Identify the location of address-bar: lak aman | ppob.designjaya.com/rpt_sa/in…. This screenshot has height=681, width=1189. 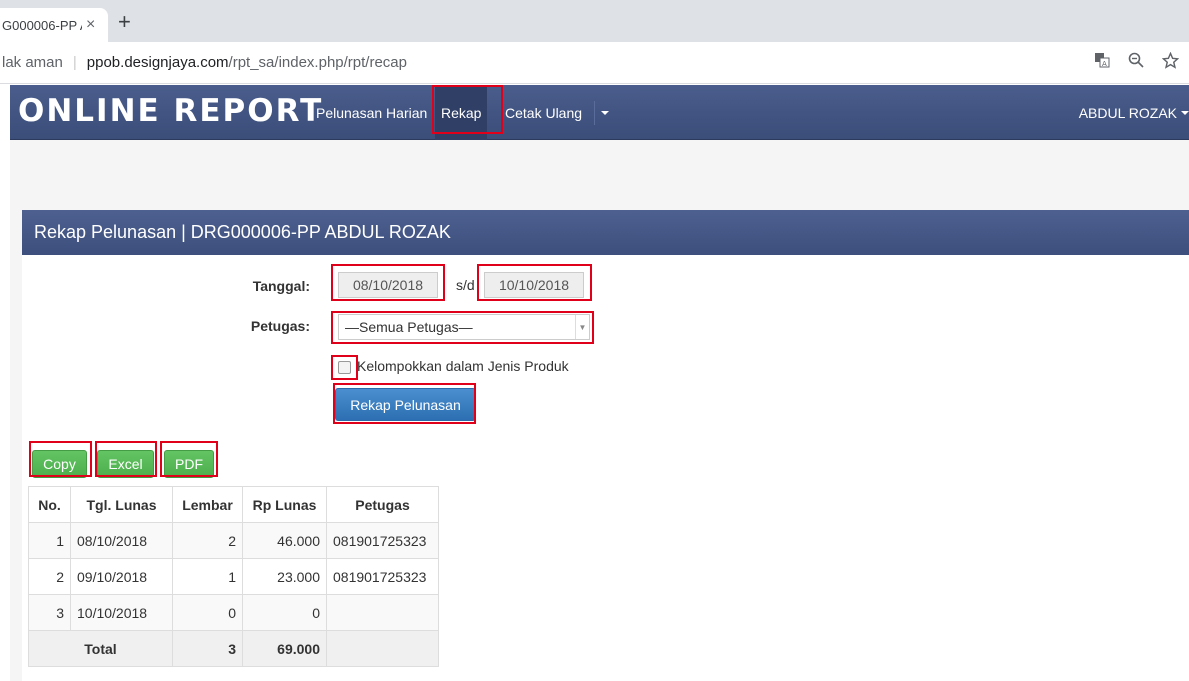
(594, 63).